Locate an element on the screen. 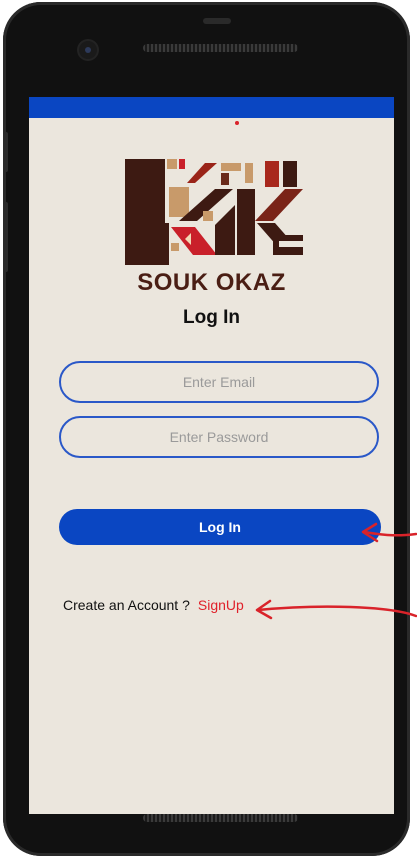 Image resolution: width=417 pixels, height=859 pixels. earpiece-slot is located at coordinates (217, 21).